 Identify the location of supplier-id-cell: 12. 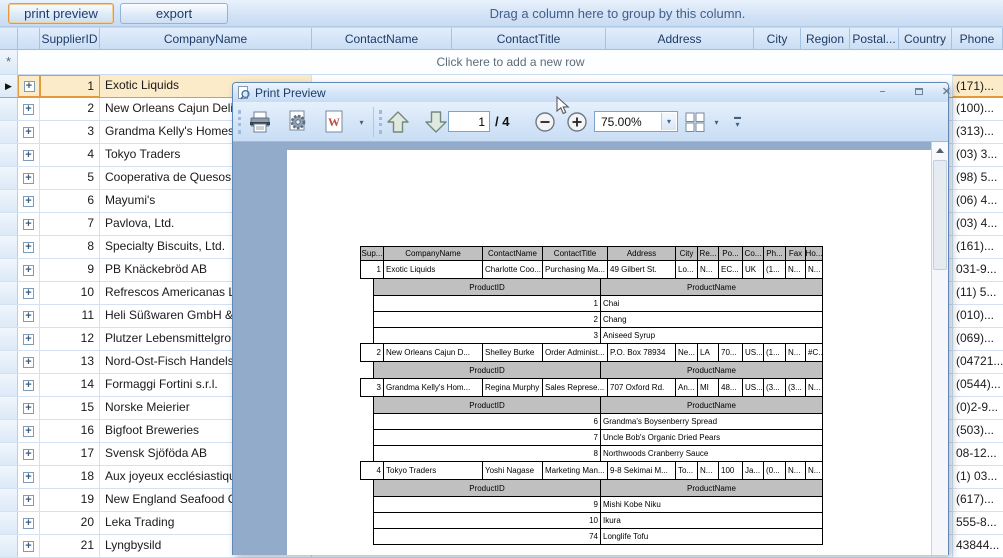
(70, 339).